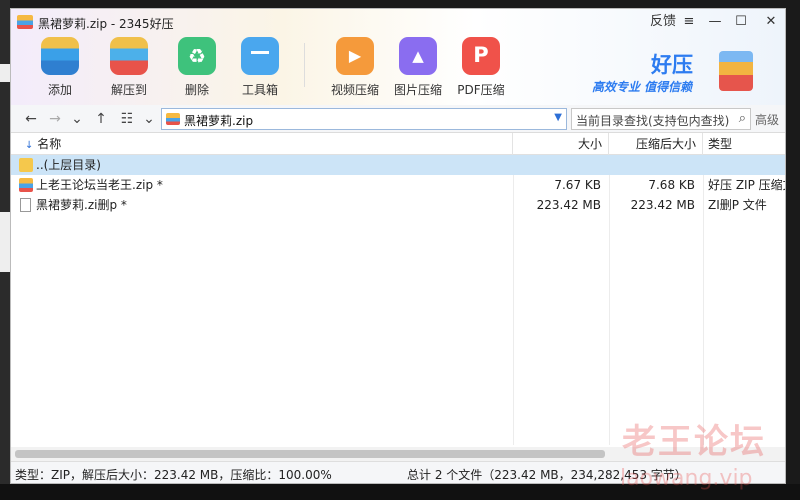  What do you see at coordinates (771, 22) in the screenshot?
I see `close-icon: ✕` at bounding box center [771, 22].